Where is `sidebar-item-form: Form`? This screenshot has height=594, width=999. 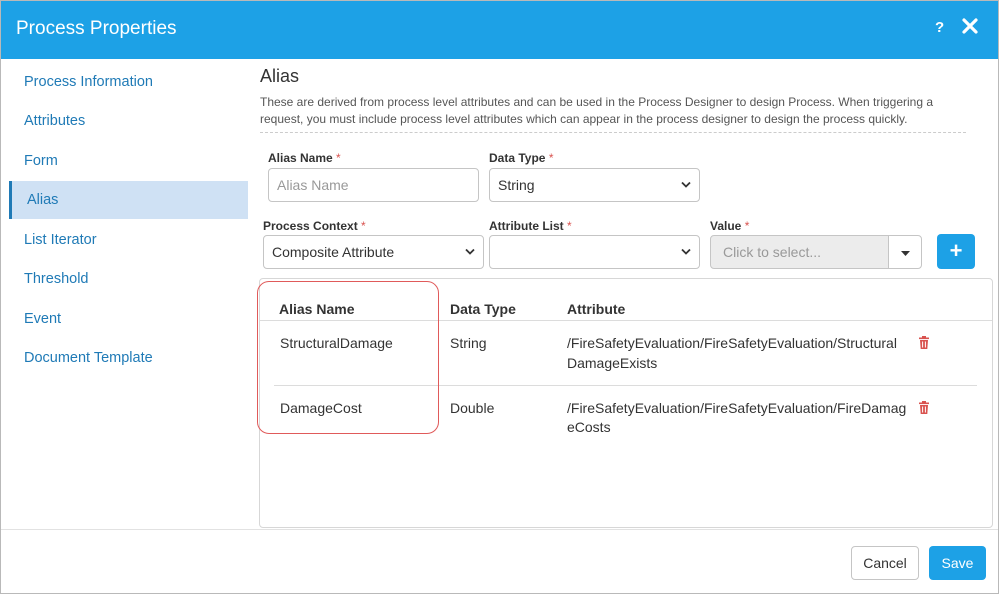
sidebar-item-form: Form is located at coordinates (128, 161).